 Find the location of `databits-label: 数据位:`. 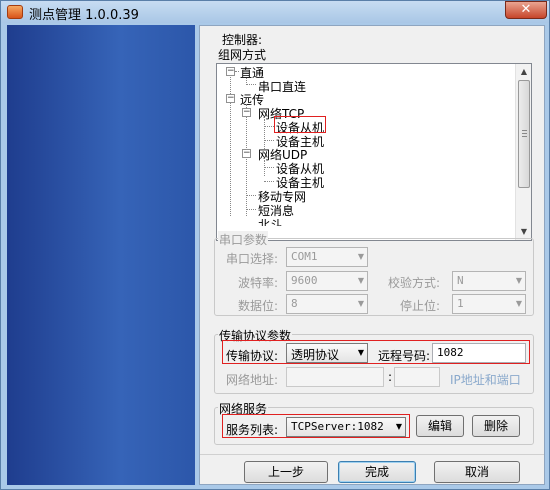

databits-label: 数据位: is located at coordinates (258, 306).